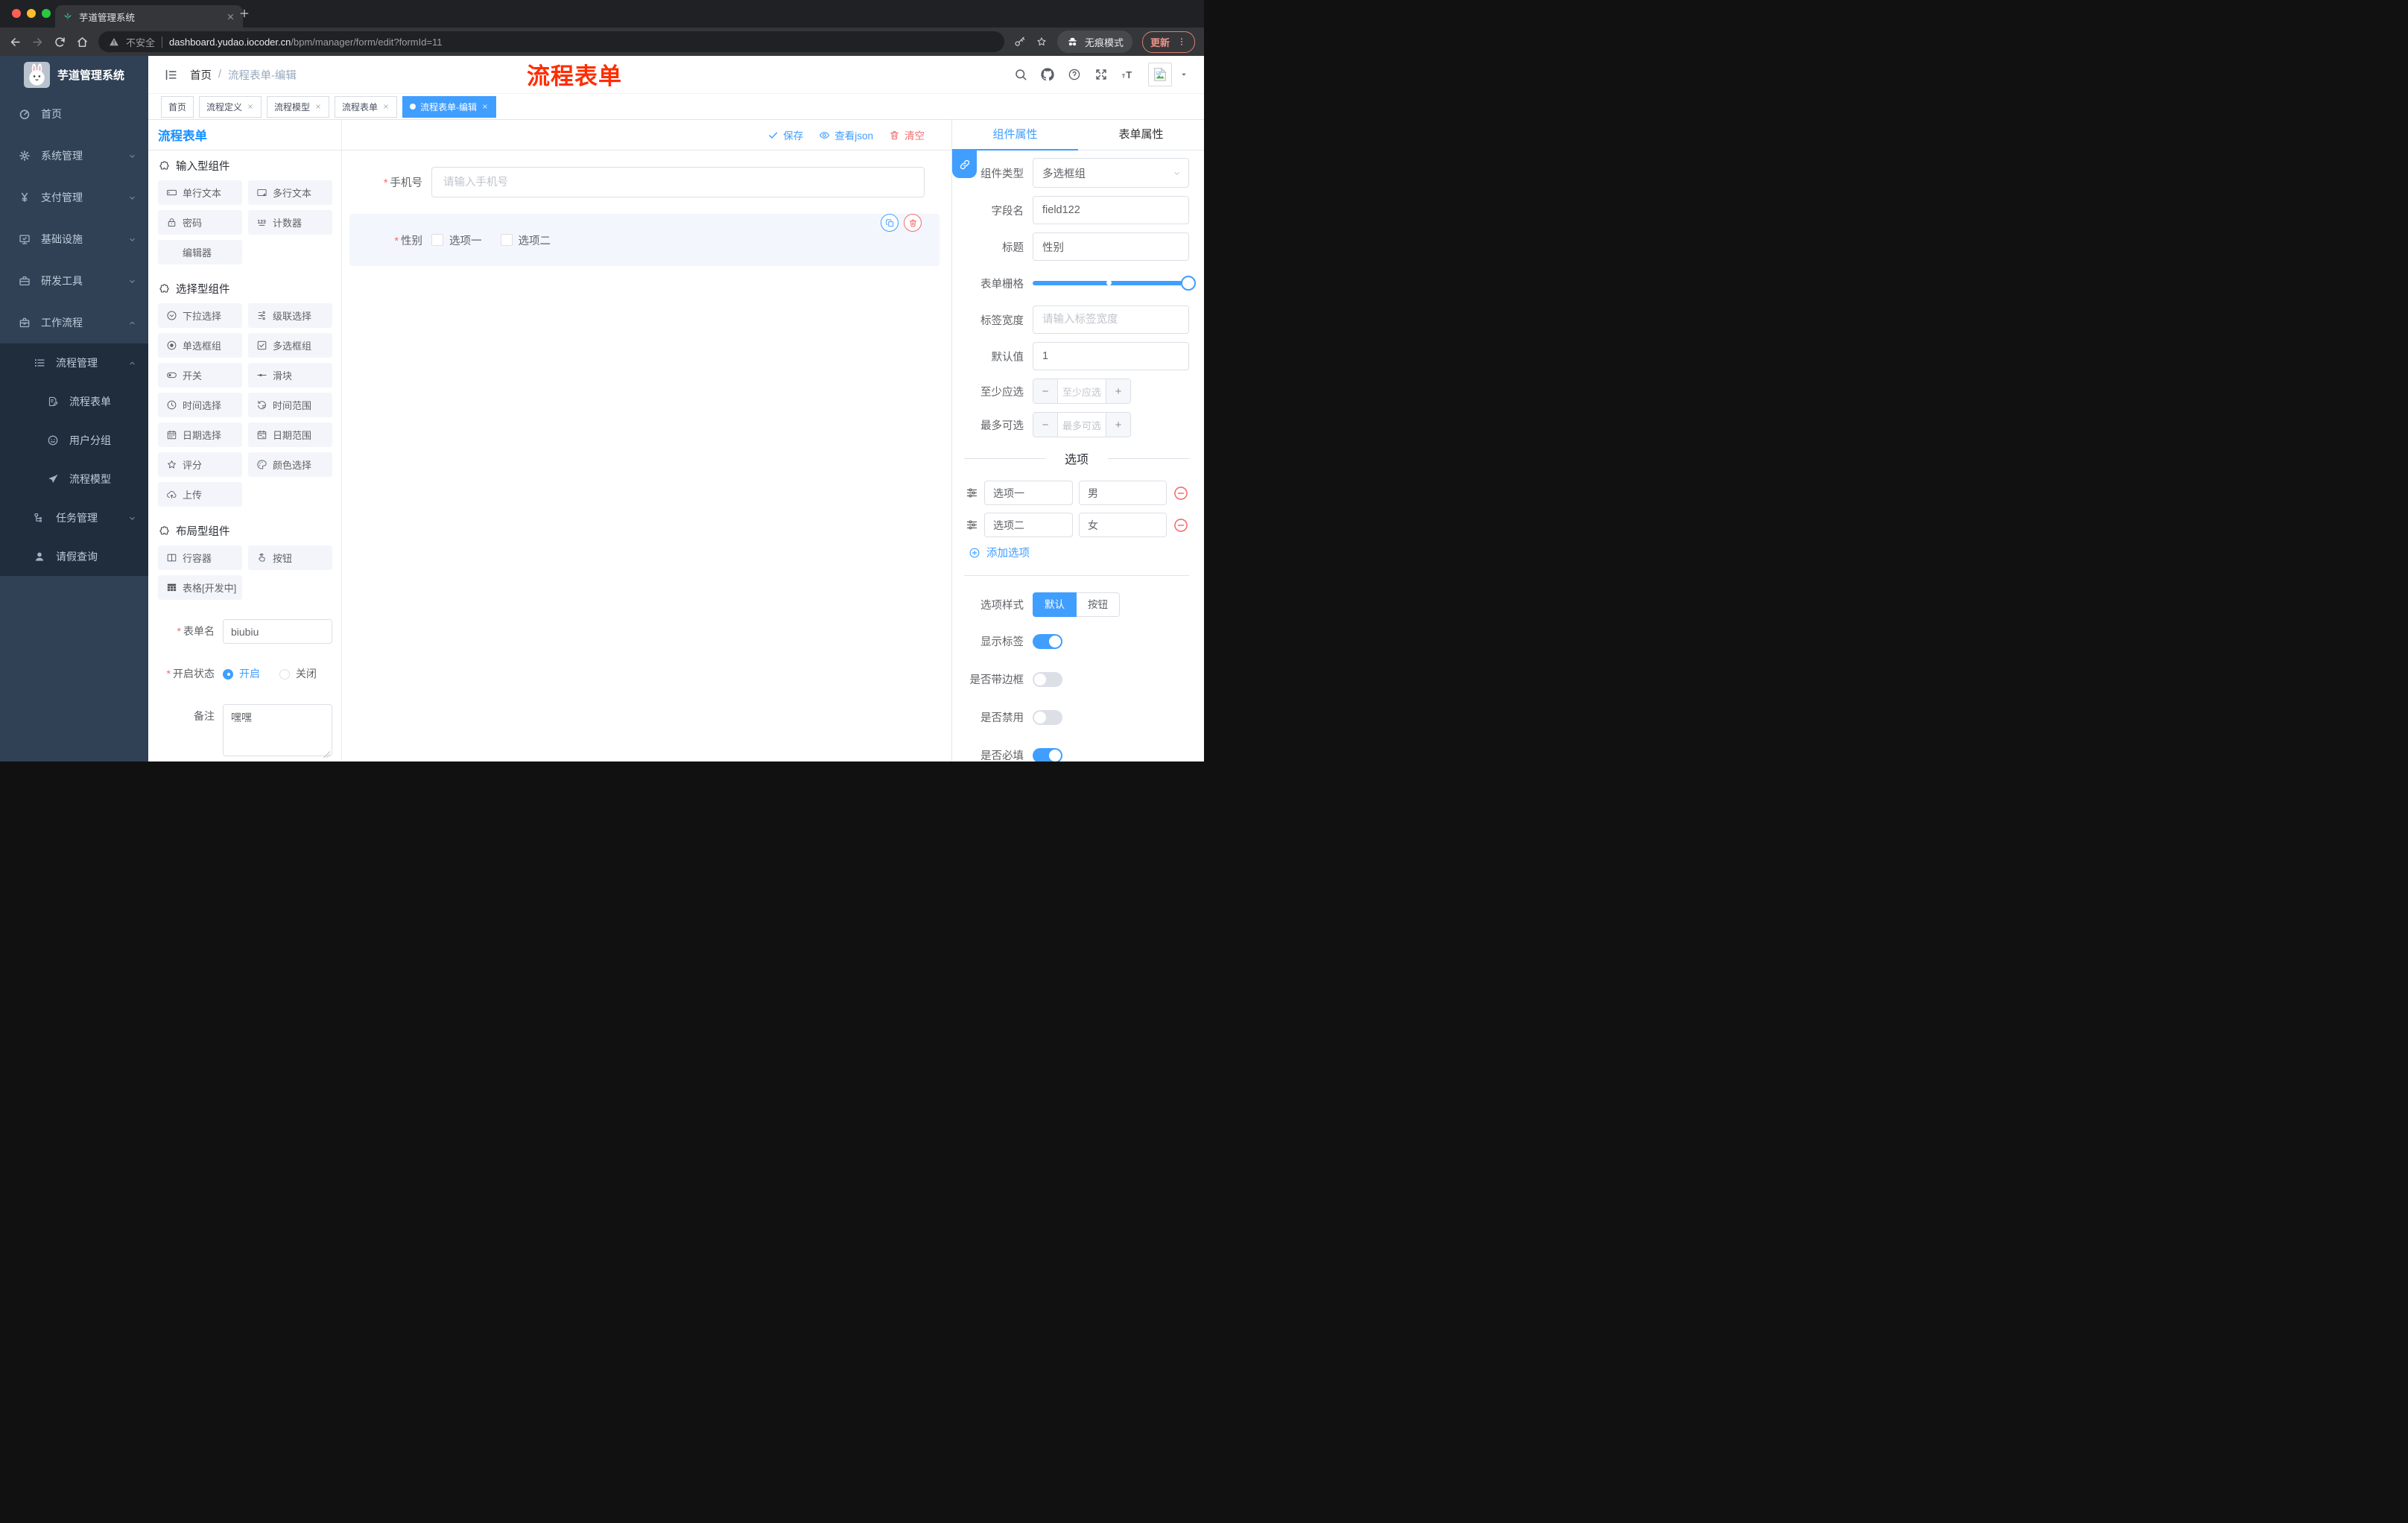 This screenshot has height=1523, width=2408. Describe the element at coordinates (525, 240) in the screenshot. I see `checkbox-option: 选项二` at that location.